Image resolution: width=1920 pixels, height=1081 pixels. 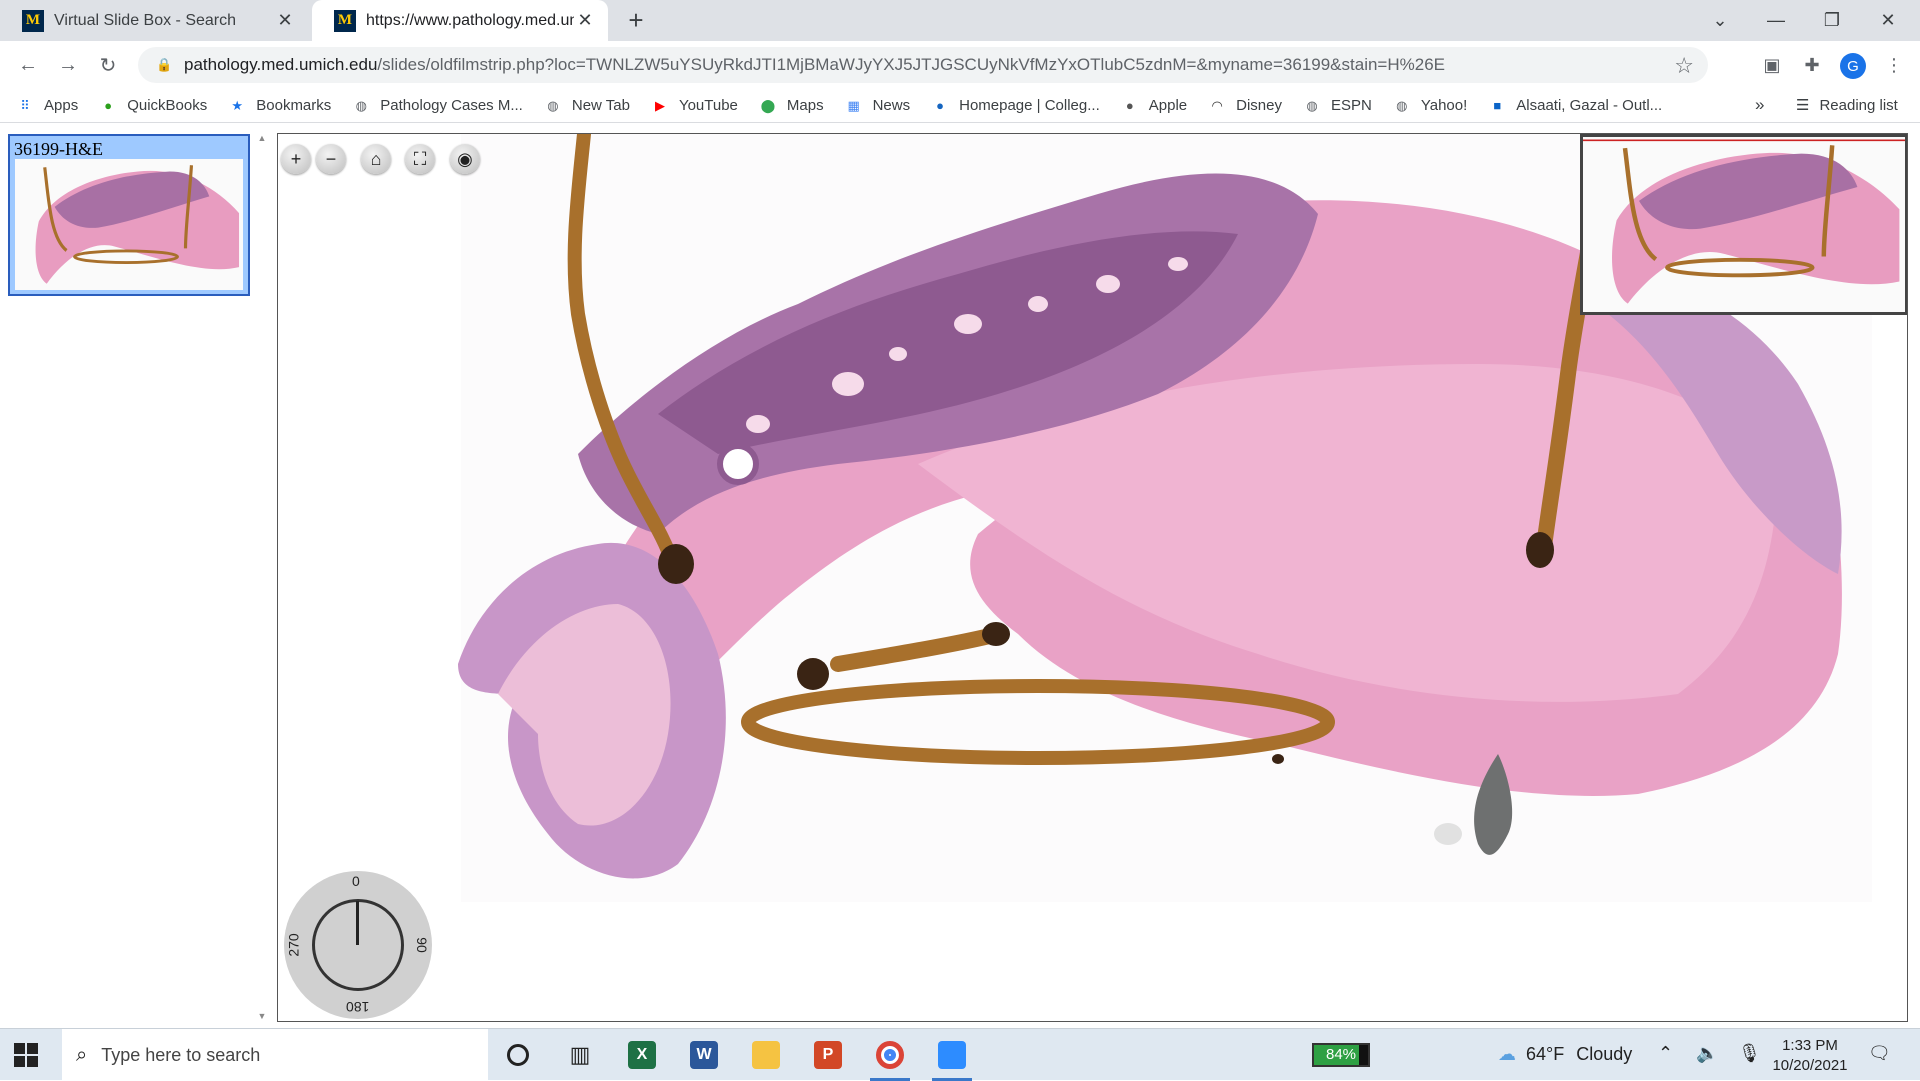 What do you see at coordinates (1684, 66) in the screenshot?
I see `bookmark-star-icon: ☆` at bounding box center [1684, 66].